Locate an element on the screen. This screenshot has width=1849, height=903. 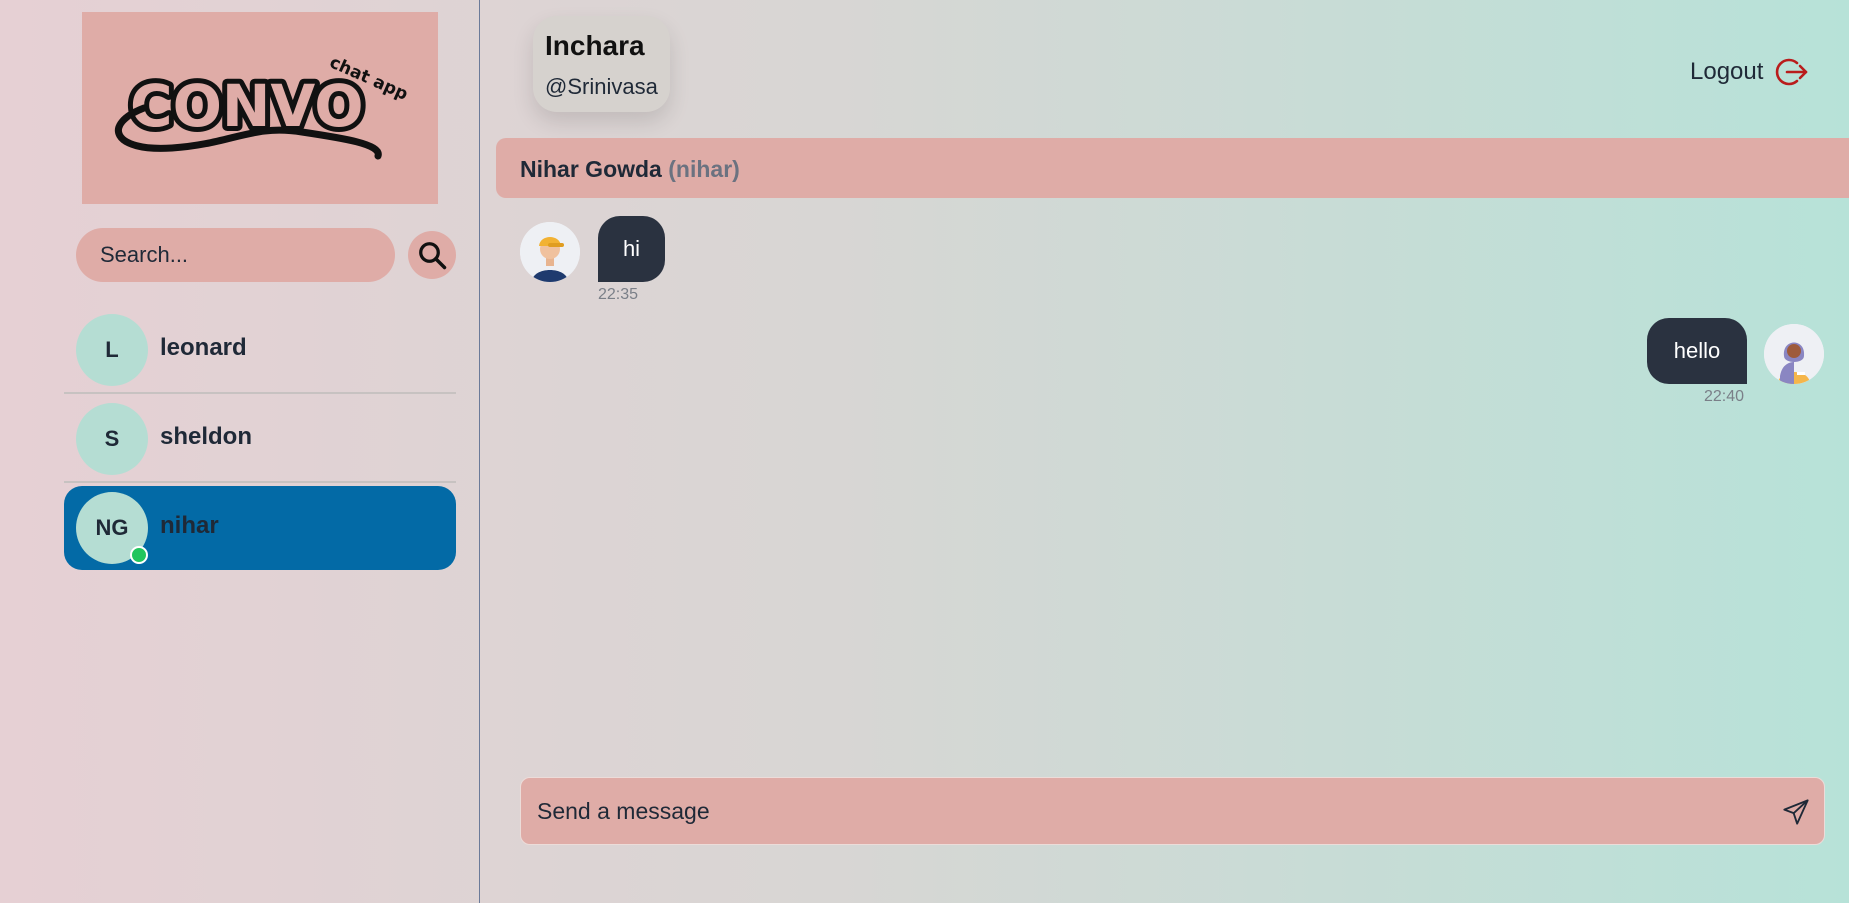
message-composer is located at coordinates (1172, 811).